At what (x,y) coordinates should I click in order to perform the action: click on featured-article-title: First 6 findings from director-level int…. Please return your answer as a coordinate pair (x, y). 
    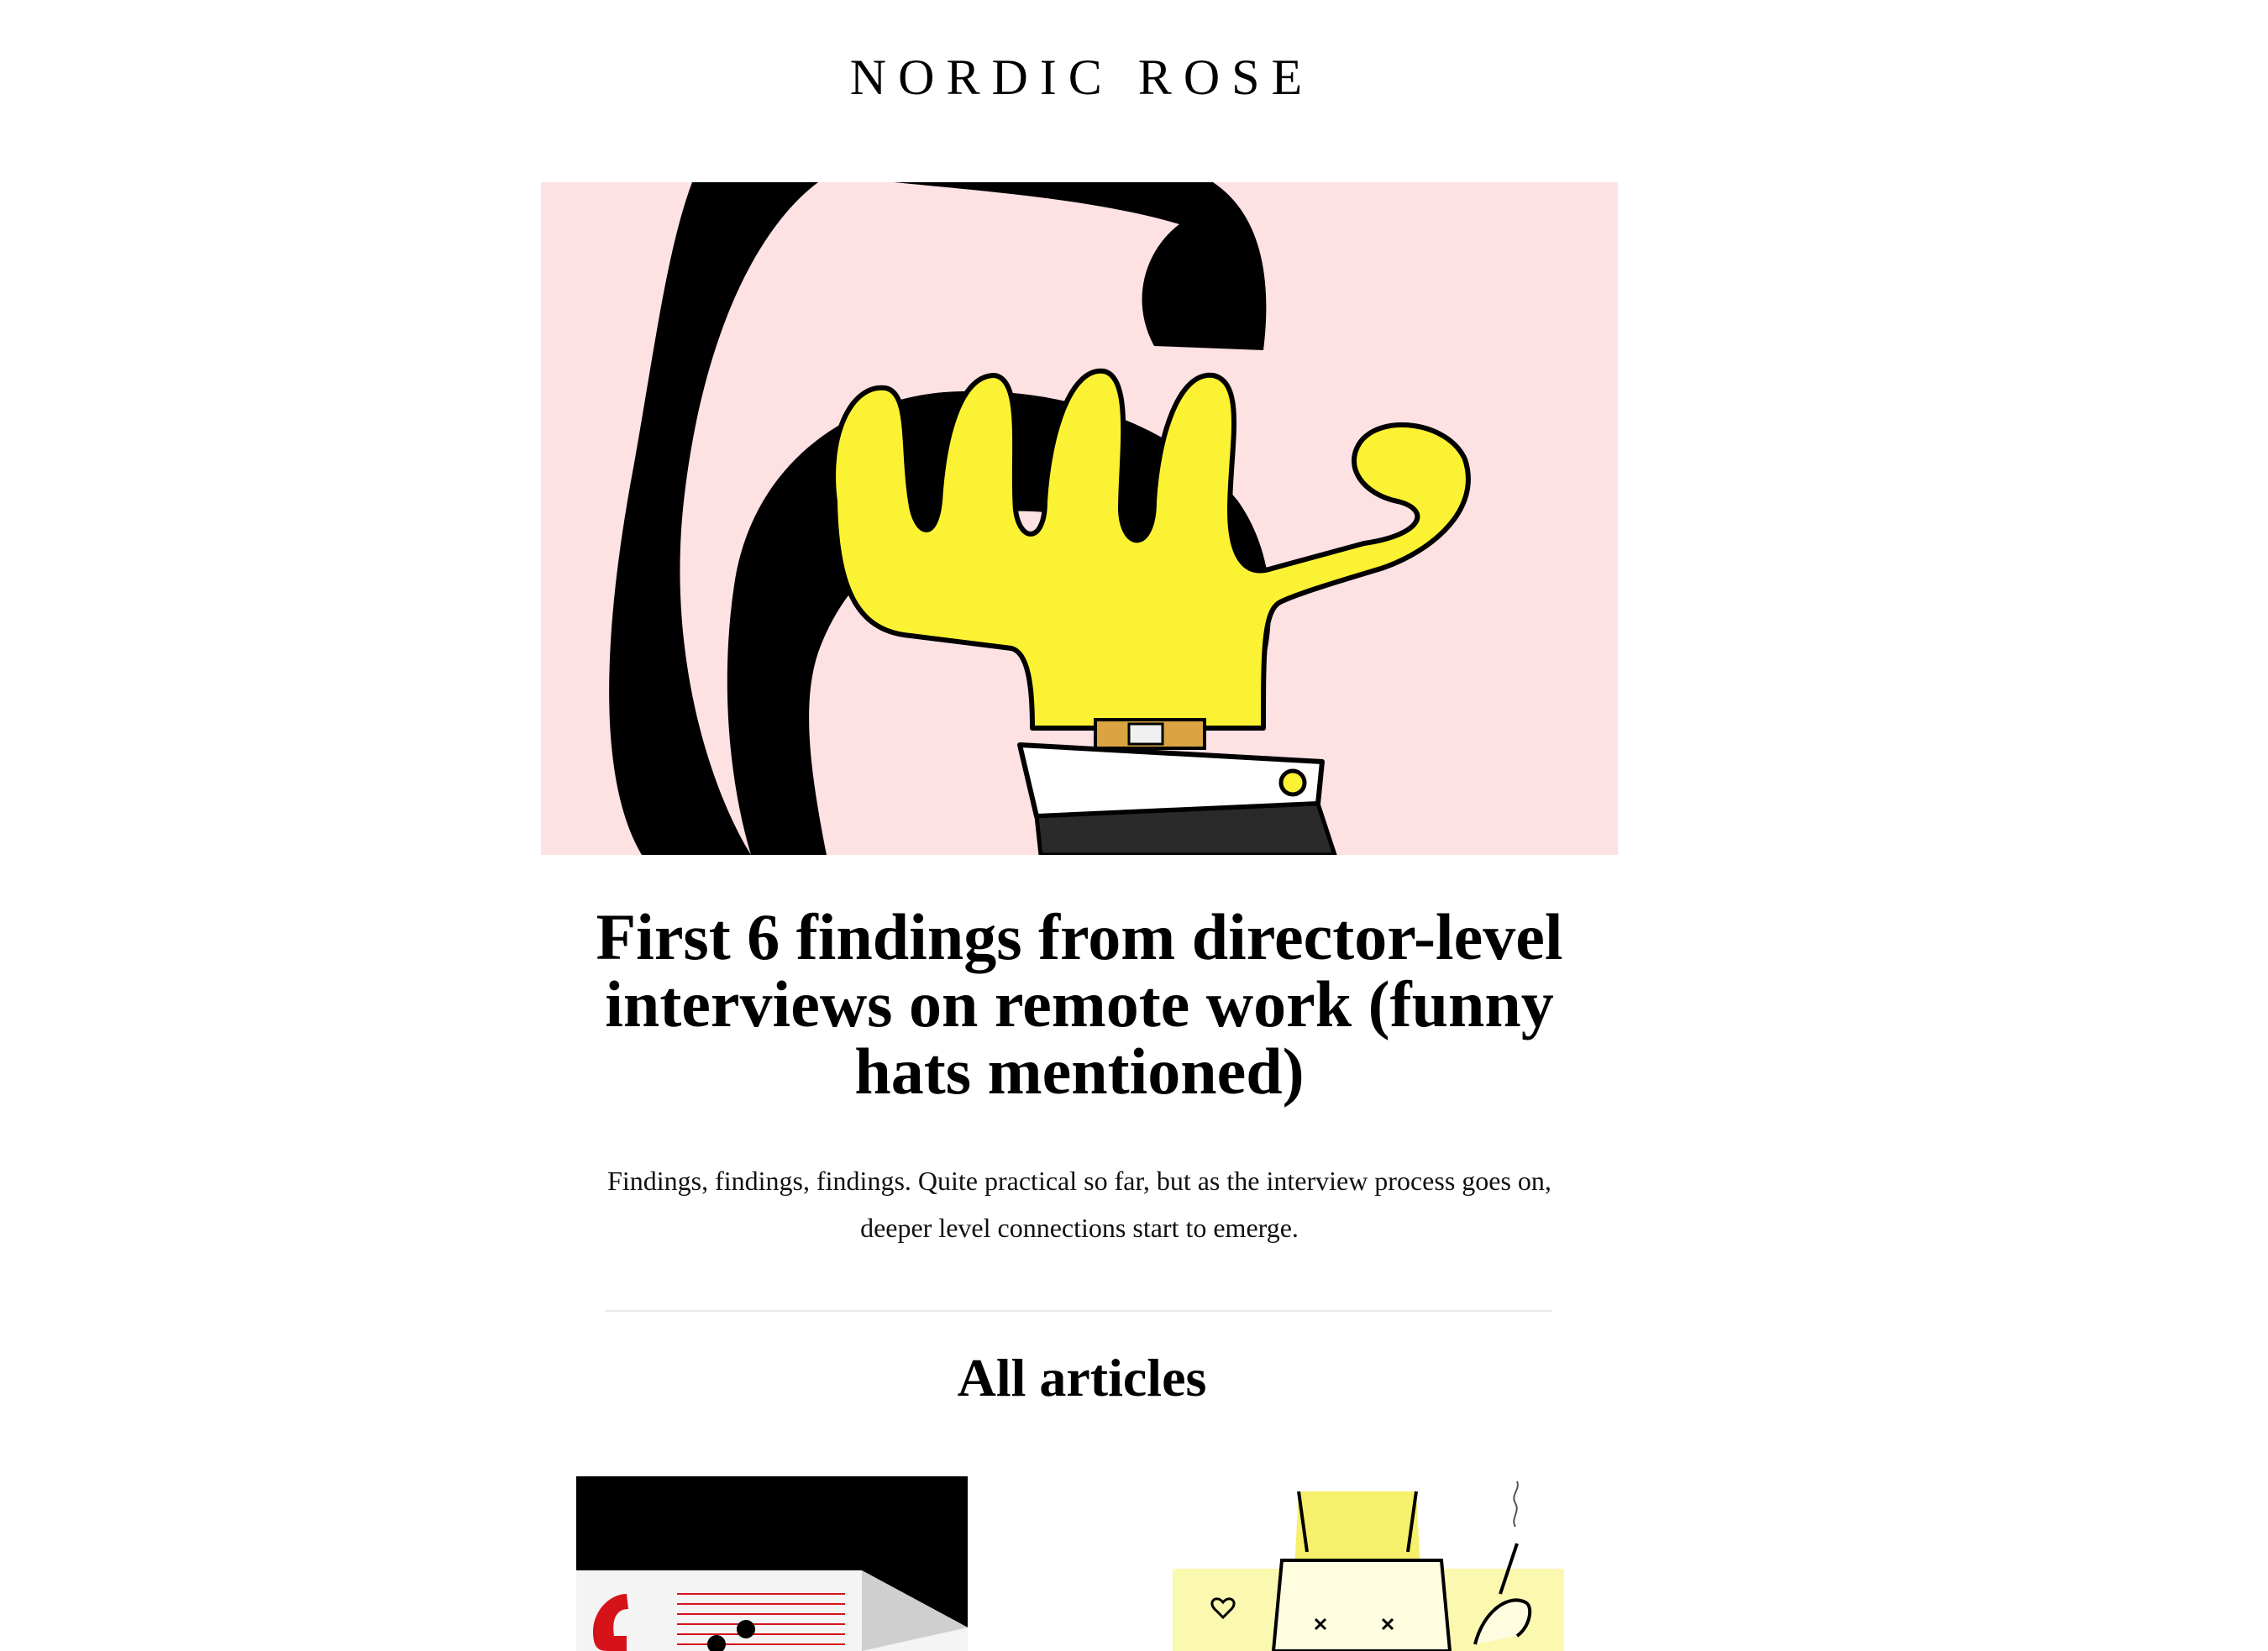
    Looking at the image, I should click on (1079, 1004).